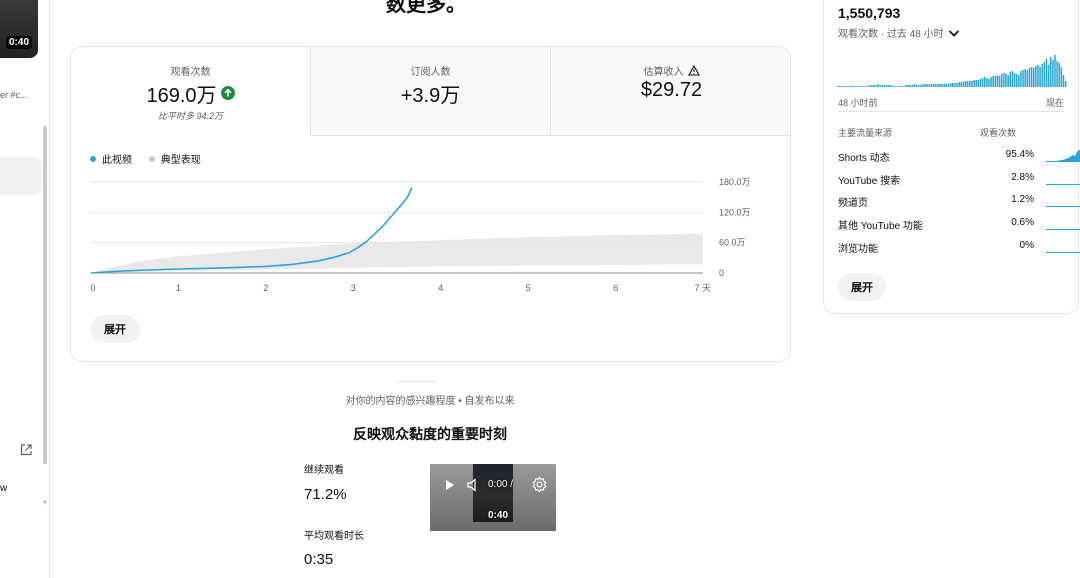  What do you see at coordinates (181, 96) in the screenshot?
I see `metric-views-number: 169.0万` at bounding box center [181, 96].